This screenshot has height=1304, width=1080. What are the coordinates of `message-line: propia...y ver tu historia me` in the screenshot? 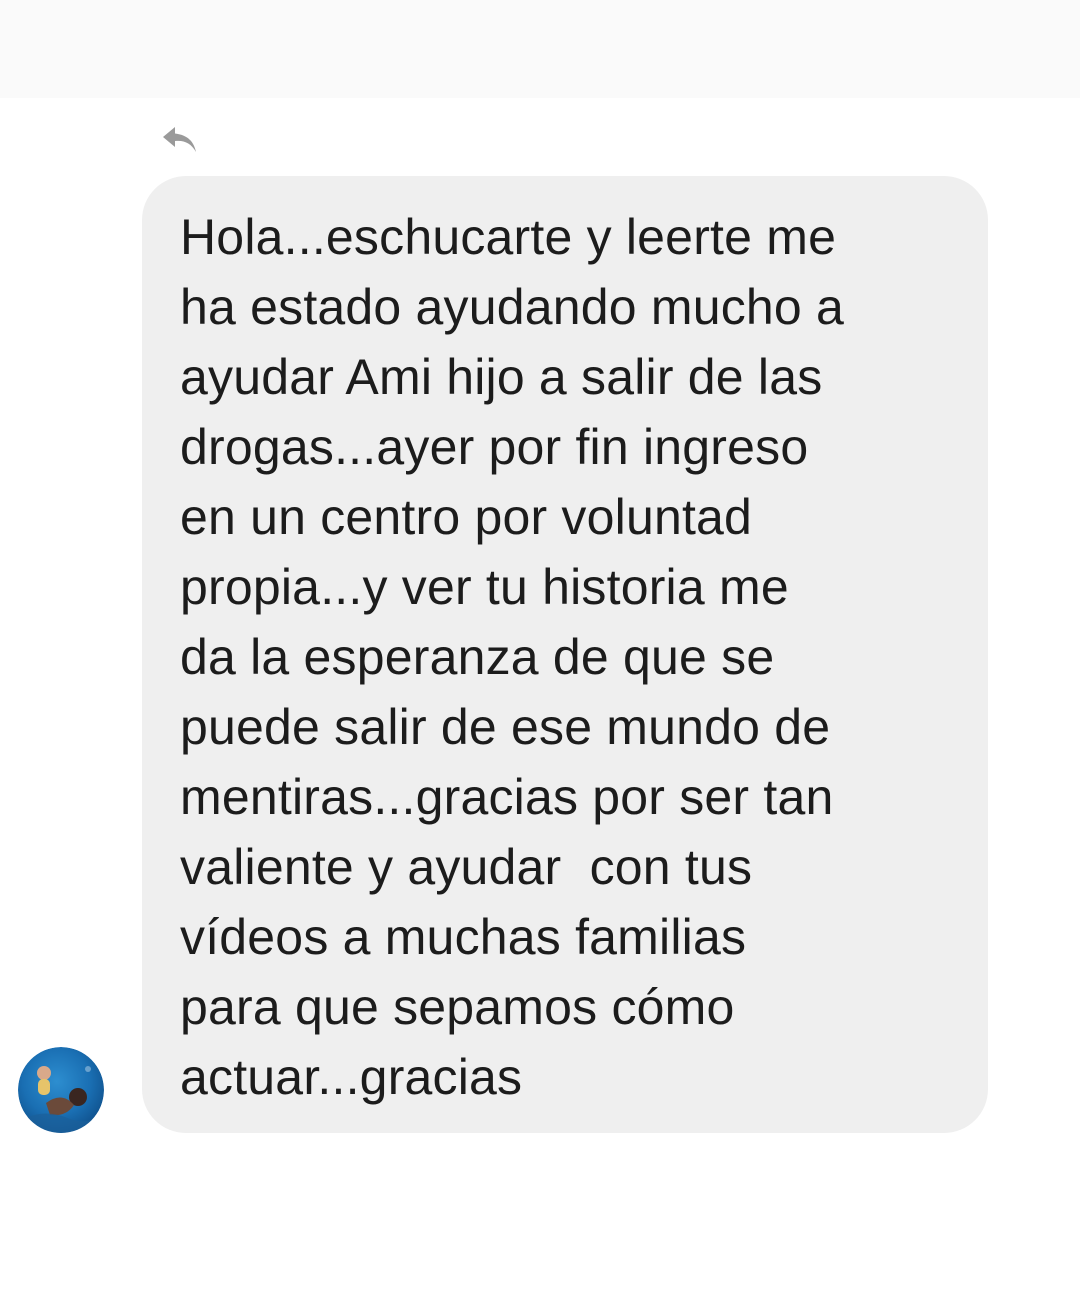 It's located at (484, 587).